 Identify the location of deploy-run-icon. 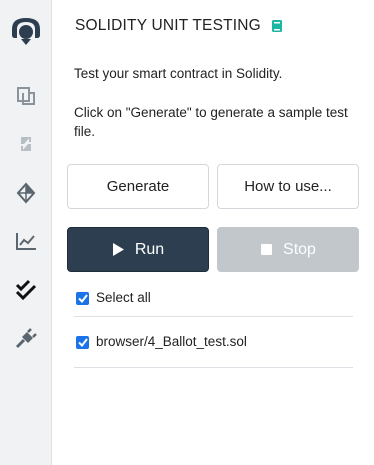
(25, 193).